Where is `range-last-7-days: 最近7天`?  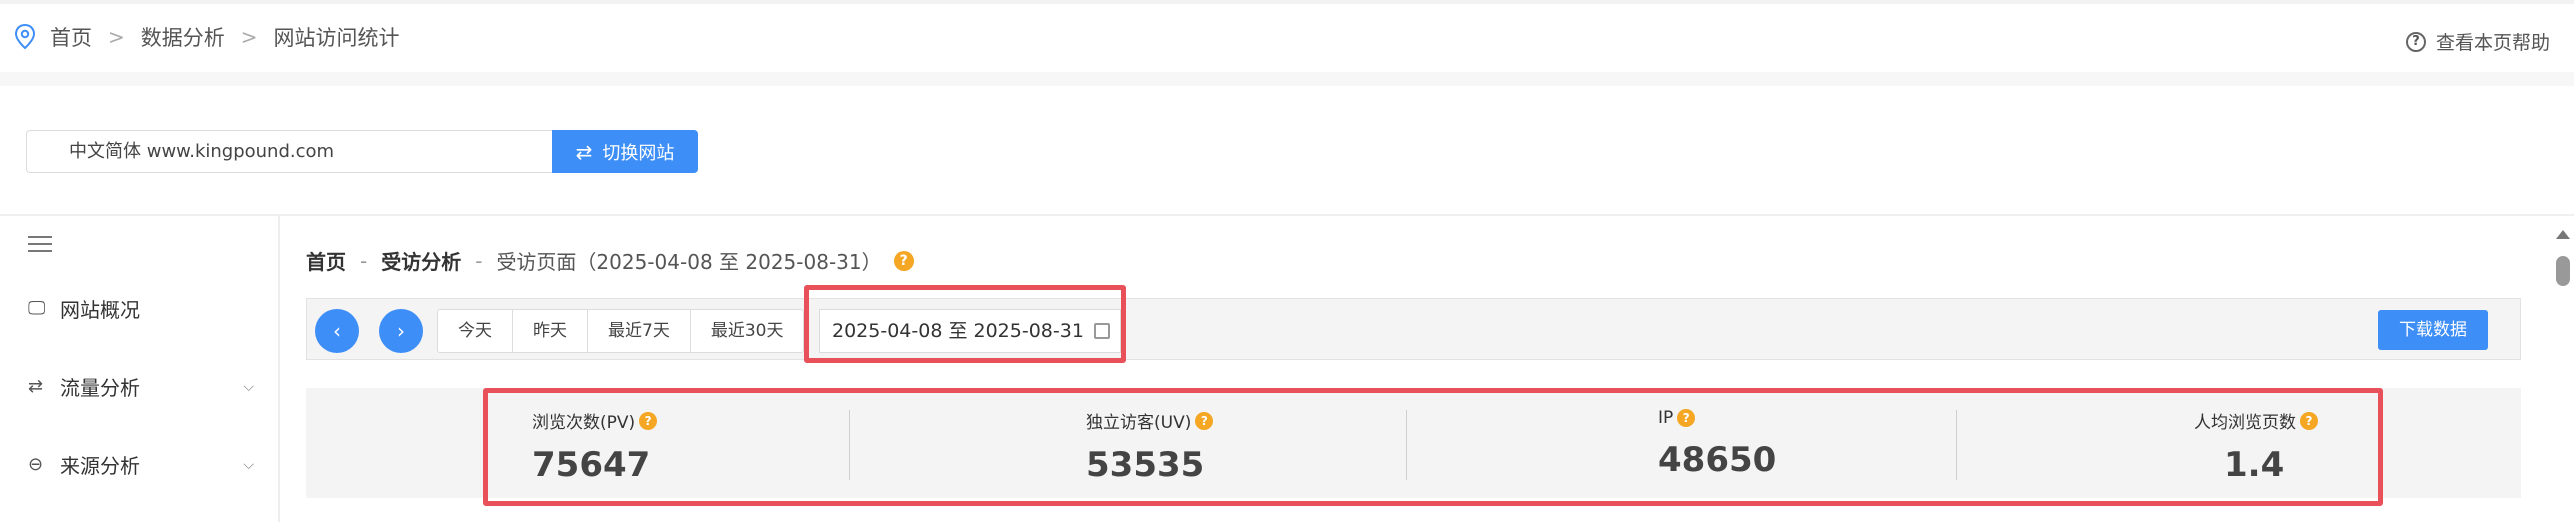 range-last-7-days: 最近7天 is located at coordinates (639, 331).